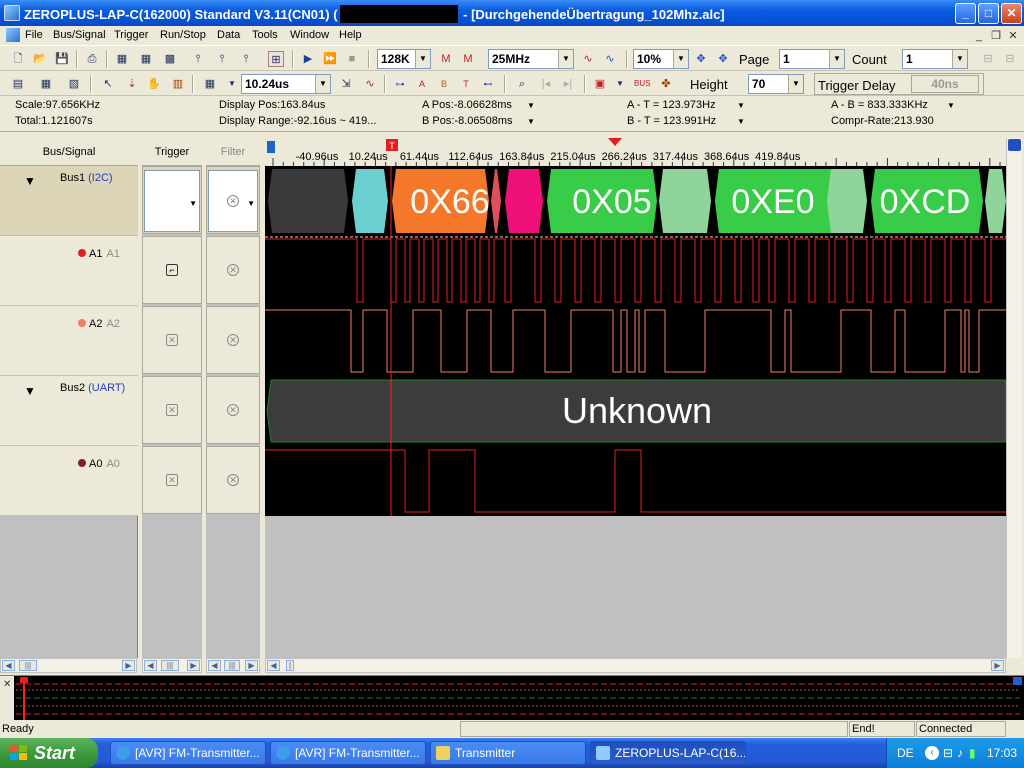  What do you see at coordinates (1014, 145) in the screenshot?
I see `scroll-marker-icon` at bounding box center [1014, 145].